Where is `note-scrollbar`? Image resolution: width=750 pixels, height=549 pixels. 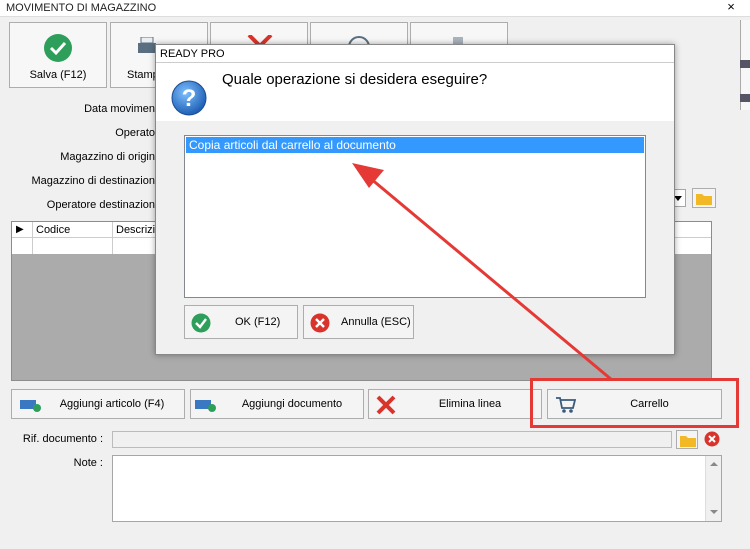
note-scrollbar is located at coordinates (713, 488).